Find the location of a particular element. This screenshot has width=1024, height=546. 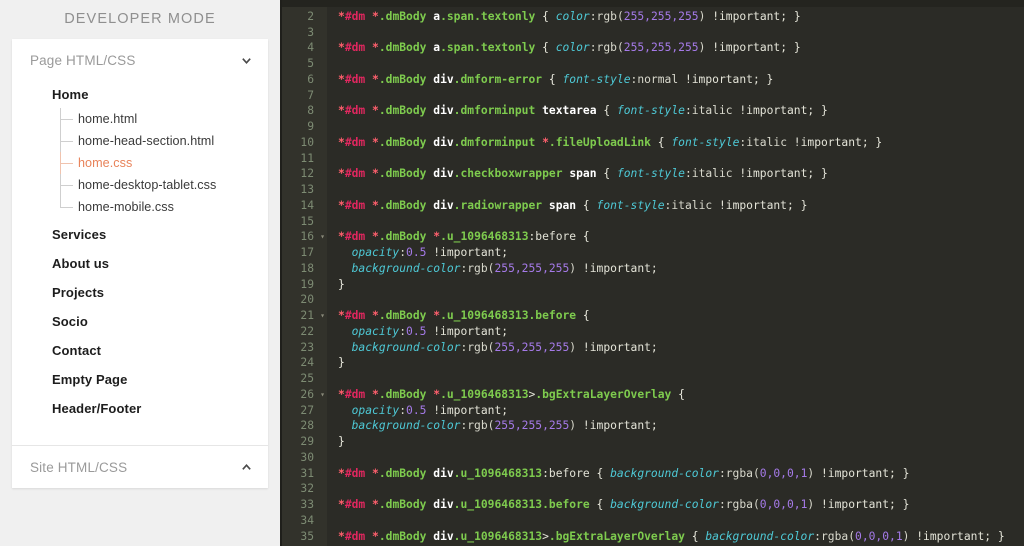

code-line: 1 is located at coordinates (652, 4).